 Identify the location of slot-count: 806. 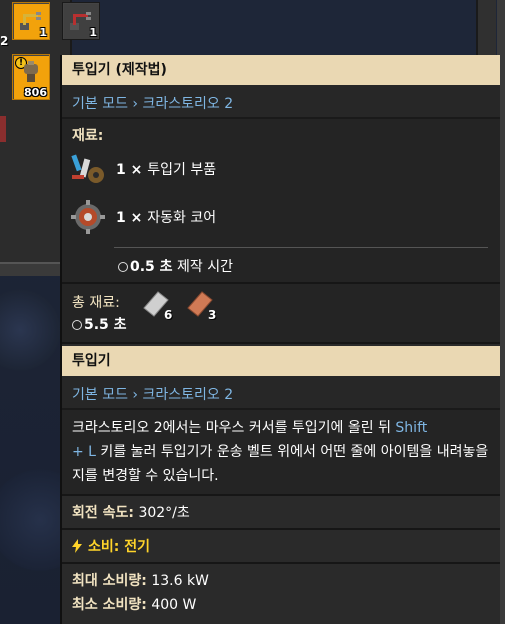
(35, 92).